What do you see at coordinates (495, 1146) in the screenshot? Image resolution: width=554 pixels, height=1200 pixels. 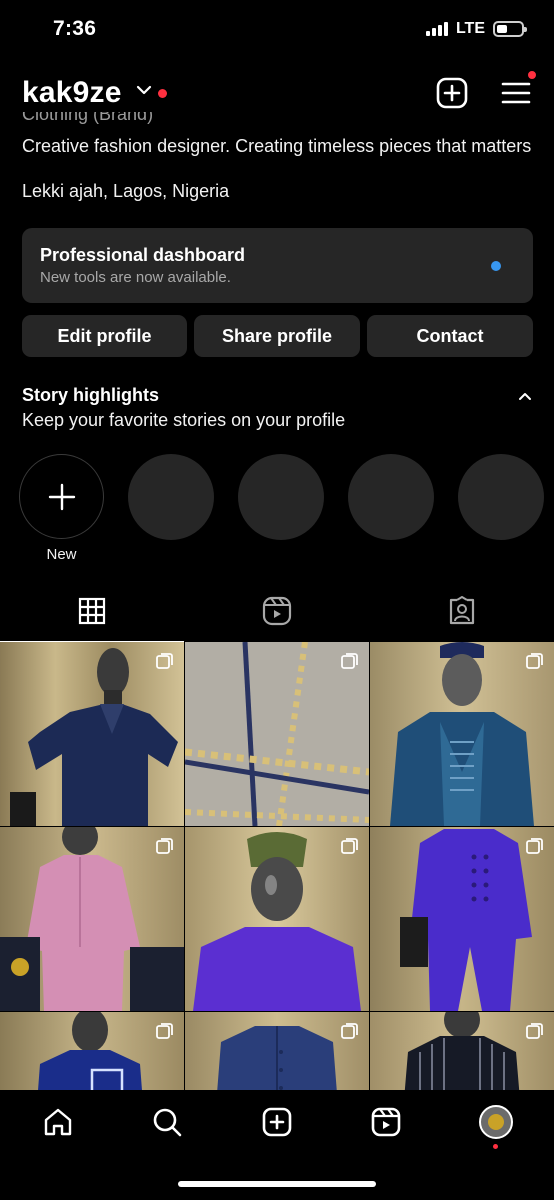 I see `profile-notification-dot` at bounding box center [495, 1146].